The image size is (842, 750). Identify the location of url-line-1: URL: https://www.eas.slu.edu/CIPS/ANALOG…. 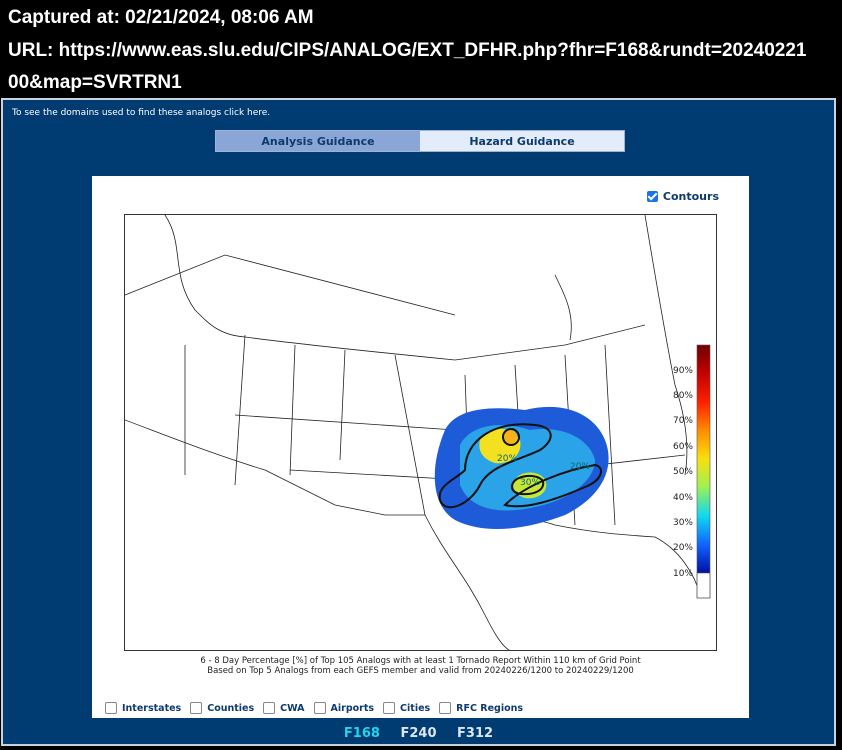
(407, 50).